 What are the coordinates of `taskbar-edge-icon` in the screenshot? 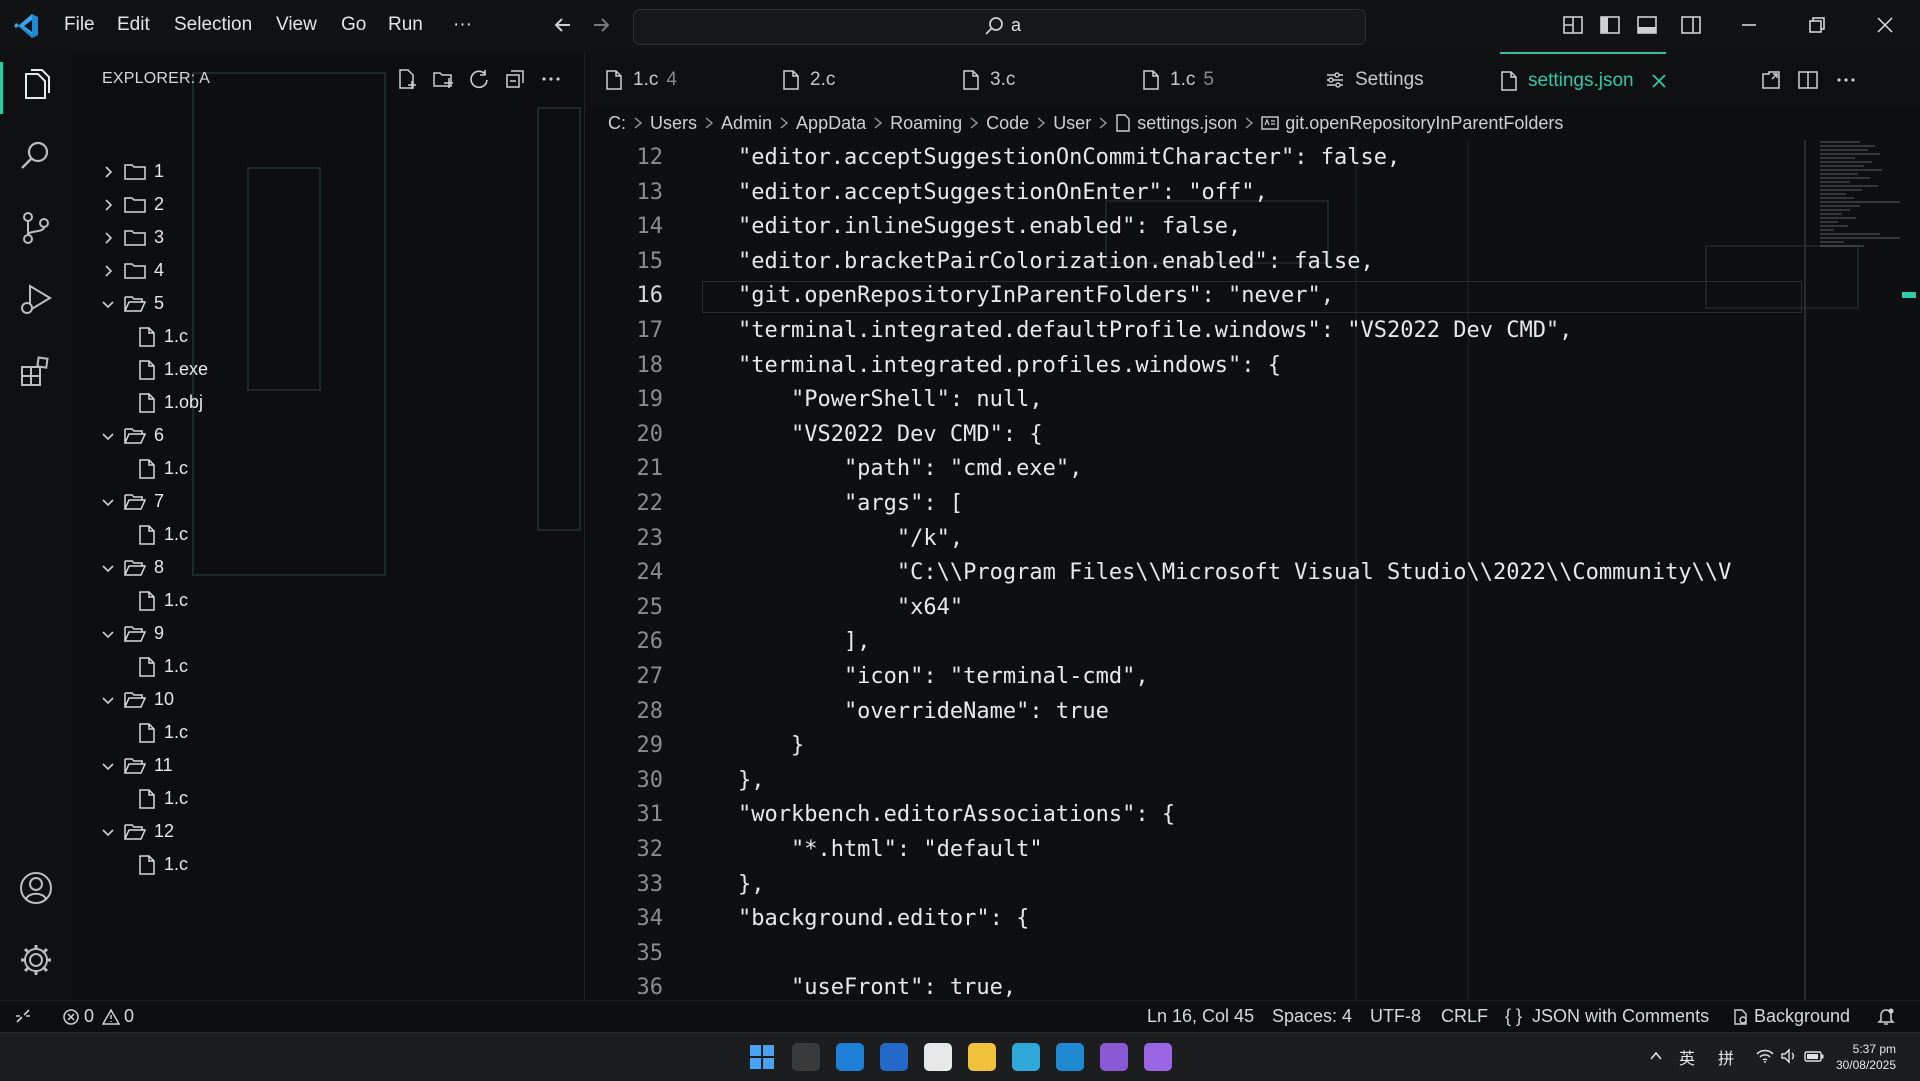 It's located at (1026, 1057).